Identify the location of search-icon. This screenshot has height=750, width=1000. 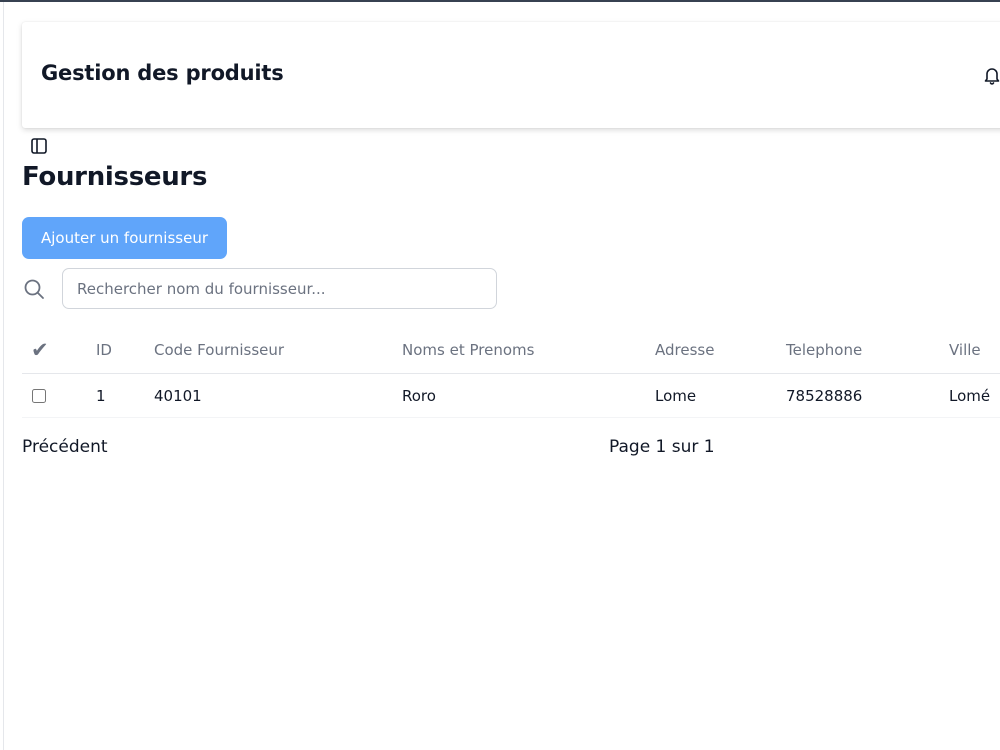
(34, 289).